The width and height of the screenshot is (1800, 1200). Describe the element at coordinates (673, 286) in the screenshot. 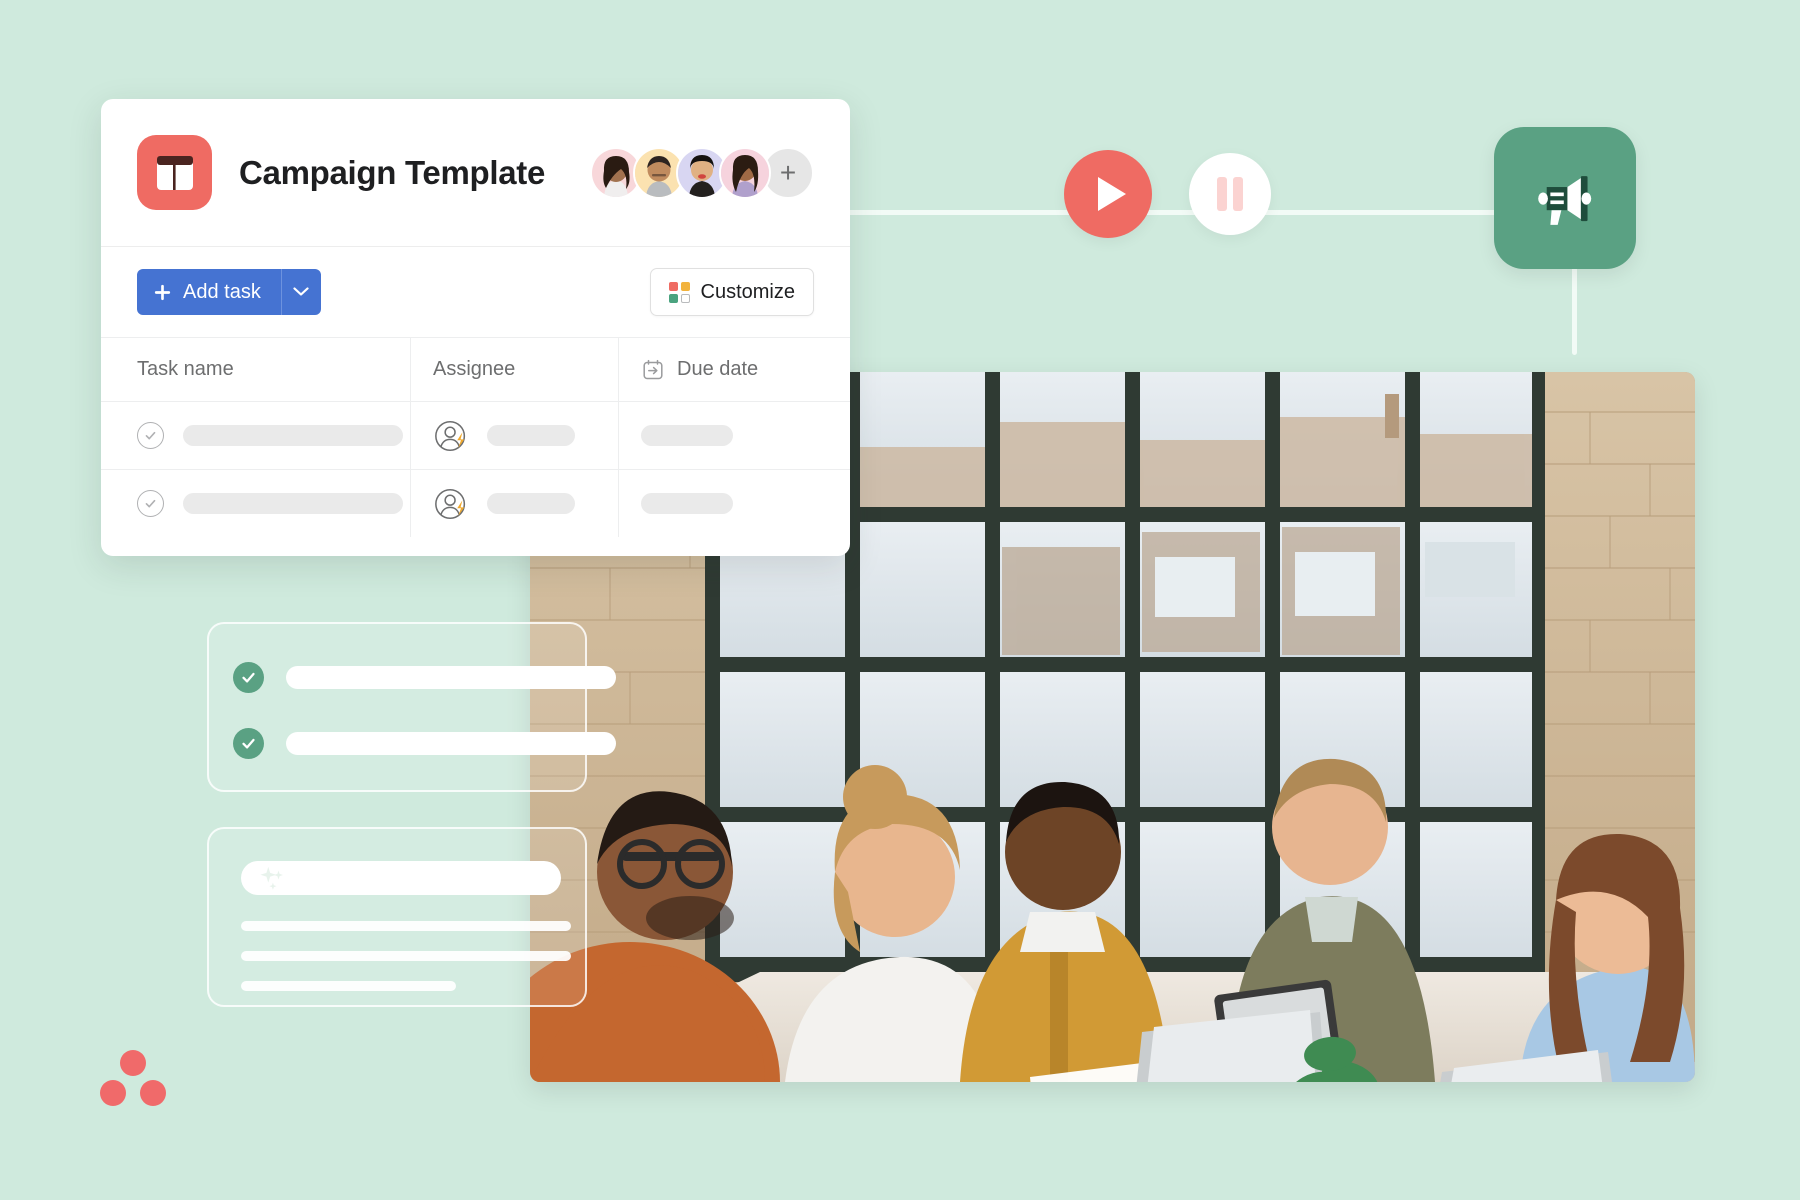

I see `swatch-red` at that location.